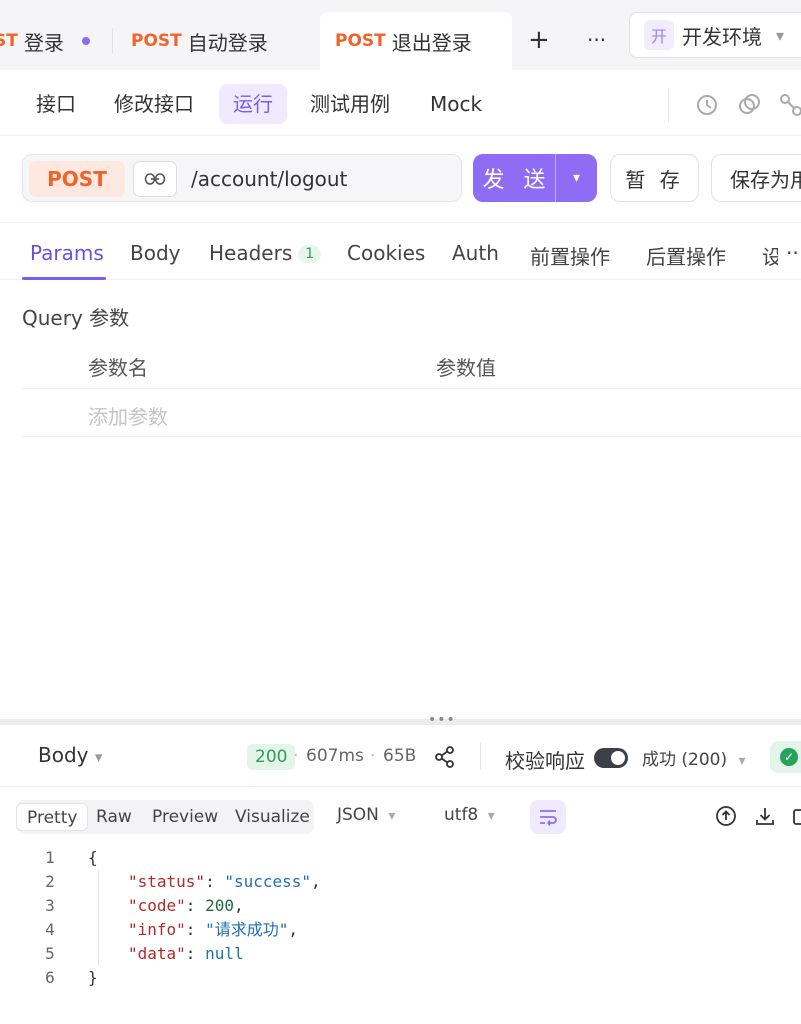 The image size is (801, 1024). What do you see at coordinates (685, 760) in the screenshot?
I see `result-label: 成功 (200)` at bounding box center [685, 760].